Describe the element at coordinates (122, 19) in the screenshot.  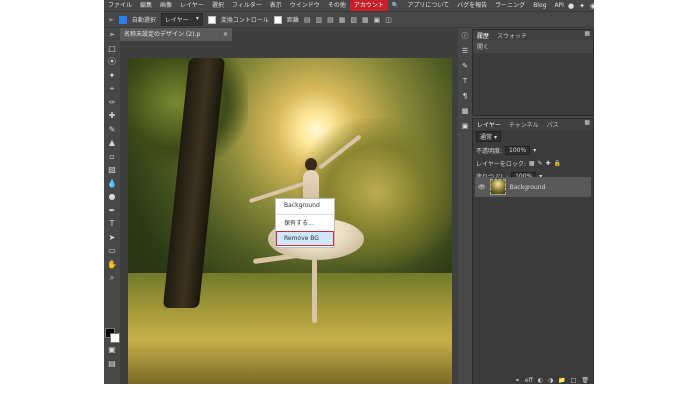
I see `auto-select-checkbox` at that location.